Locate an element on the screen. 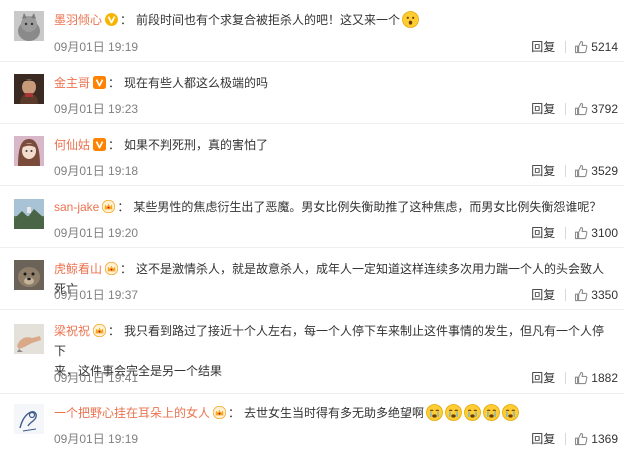  emoji-group is located at coordinates (471, 412).